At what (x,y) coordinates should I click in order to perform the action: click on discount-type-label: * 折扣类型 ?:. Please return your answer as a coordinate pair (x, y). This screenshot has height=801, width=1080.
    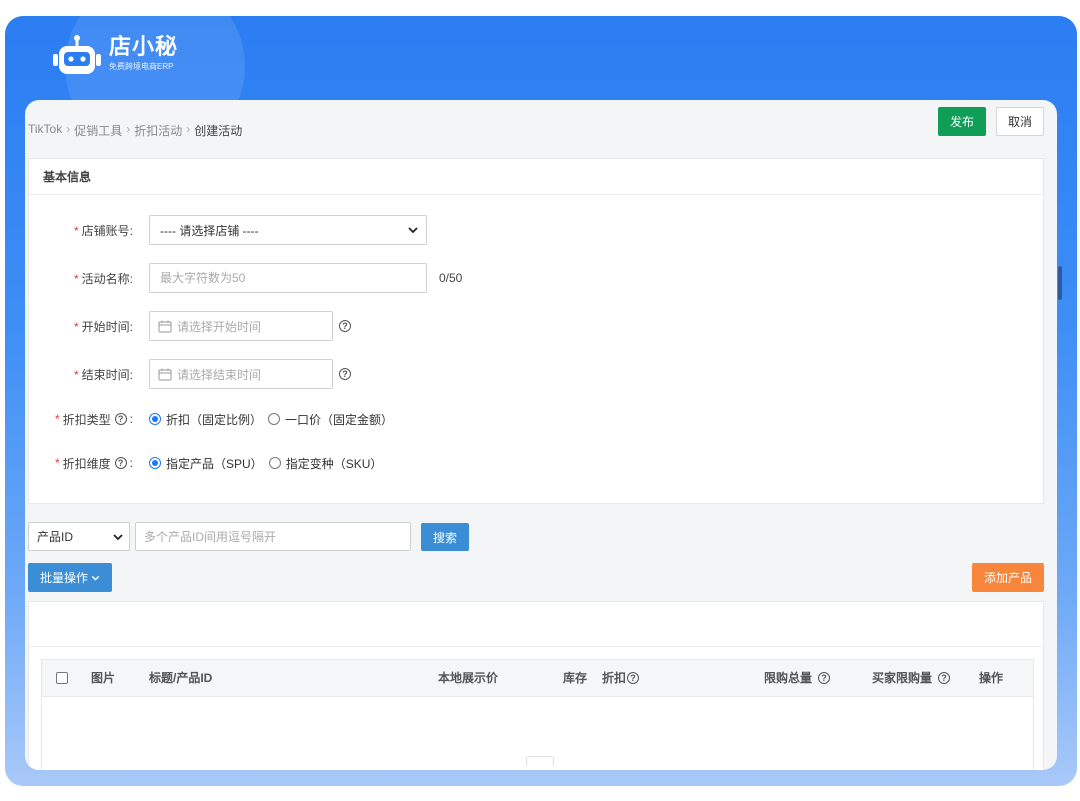
    Looking at the image, I should click on (93, 419).